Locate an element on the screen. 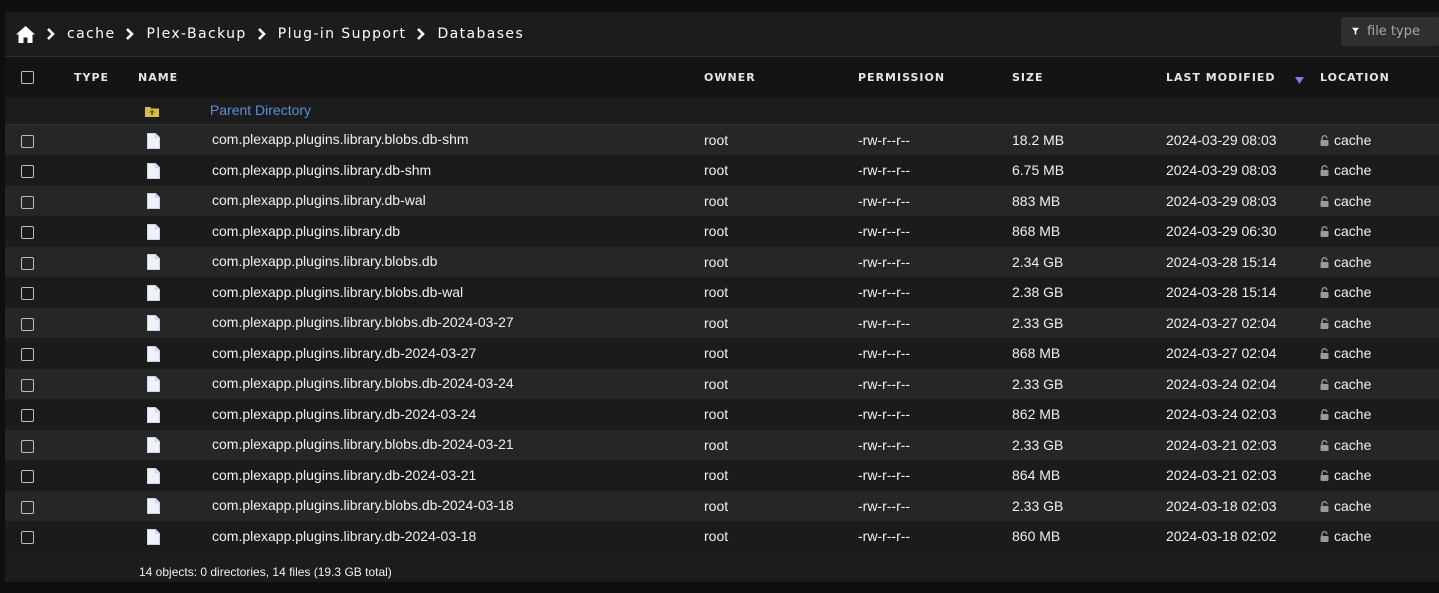 The image size is (1439, 593). column-owner: OWNER is located at coordinates (781, 77).